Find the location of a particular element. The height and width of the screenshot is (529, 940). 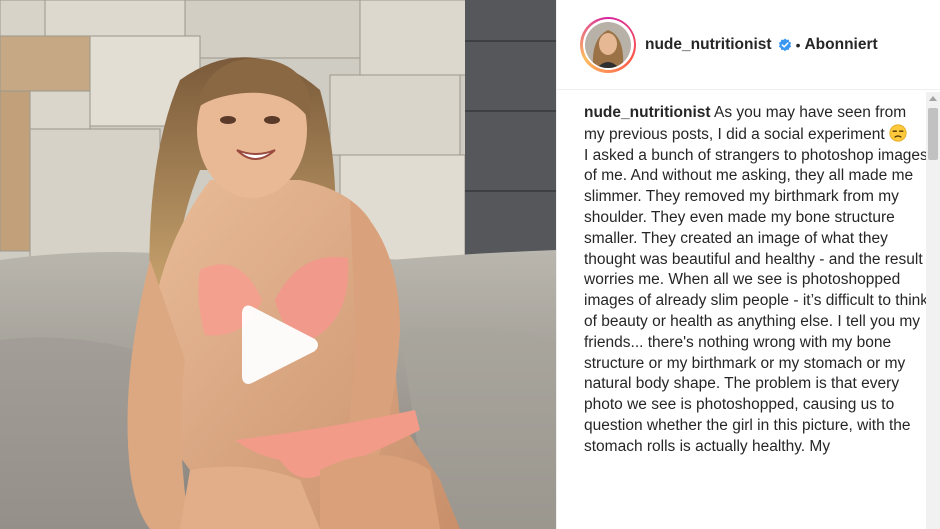

avatar-image is located at coordinates (608, 44).